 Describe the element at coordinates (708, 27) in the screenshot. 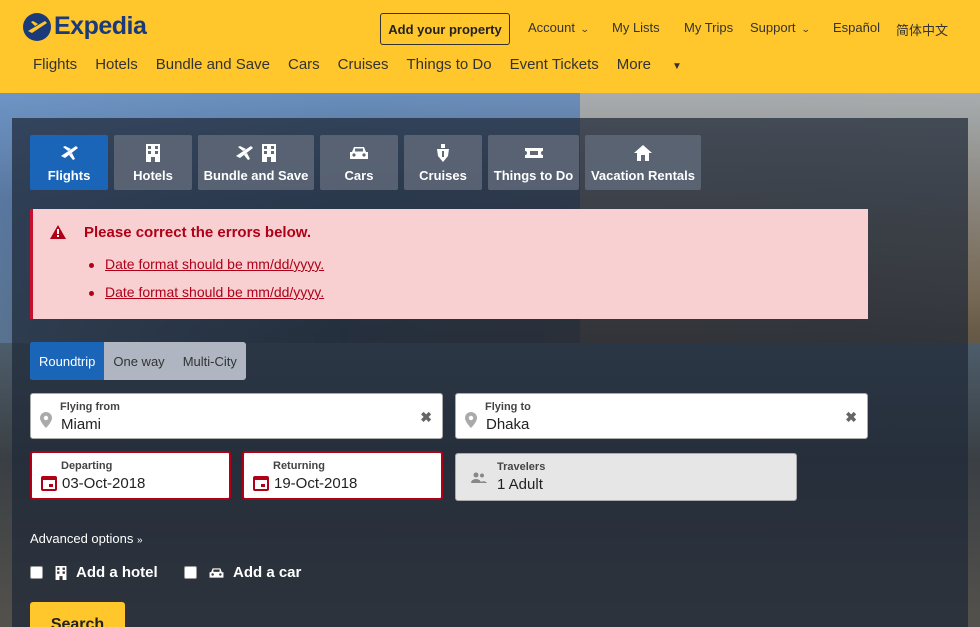

I see `my-trips-link: My Trips` at that location.